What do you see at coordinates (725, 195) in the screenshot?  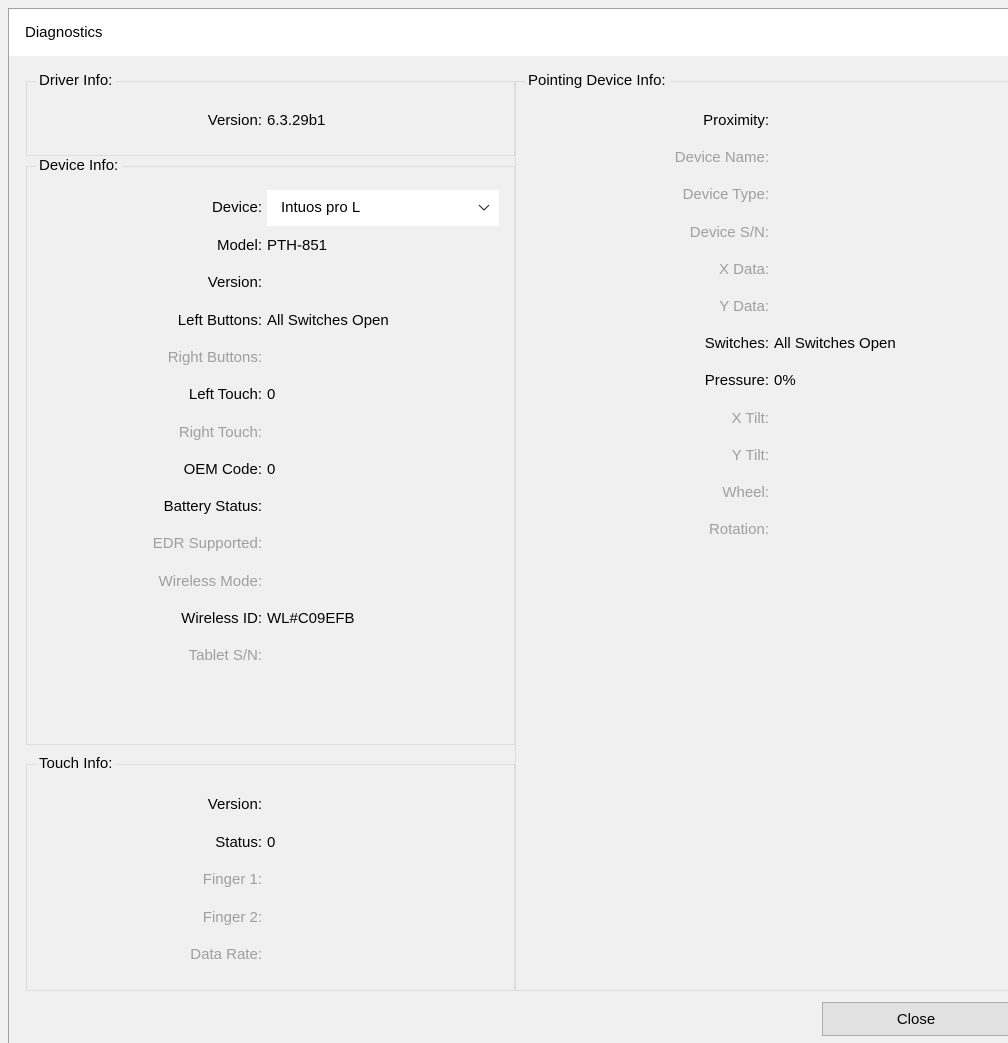 I see `pointing-info-label: Device Type:` at bounding box center [725, 195].